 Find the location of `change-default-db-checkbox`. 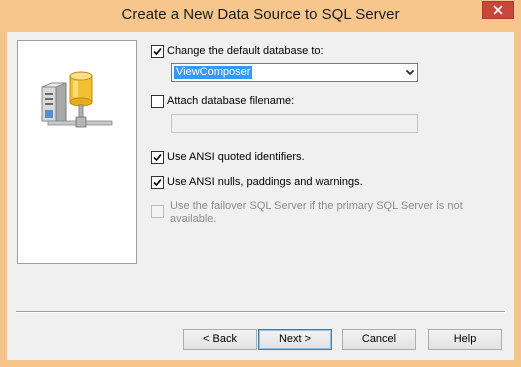

change-default-db-checkbox is located at coordinates (157, 51).